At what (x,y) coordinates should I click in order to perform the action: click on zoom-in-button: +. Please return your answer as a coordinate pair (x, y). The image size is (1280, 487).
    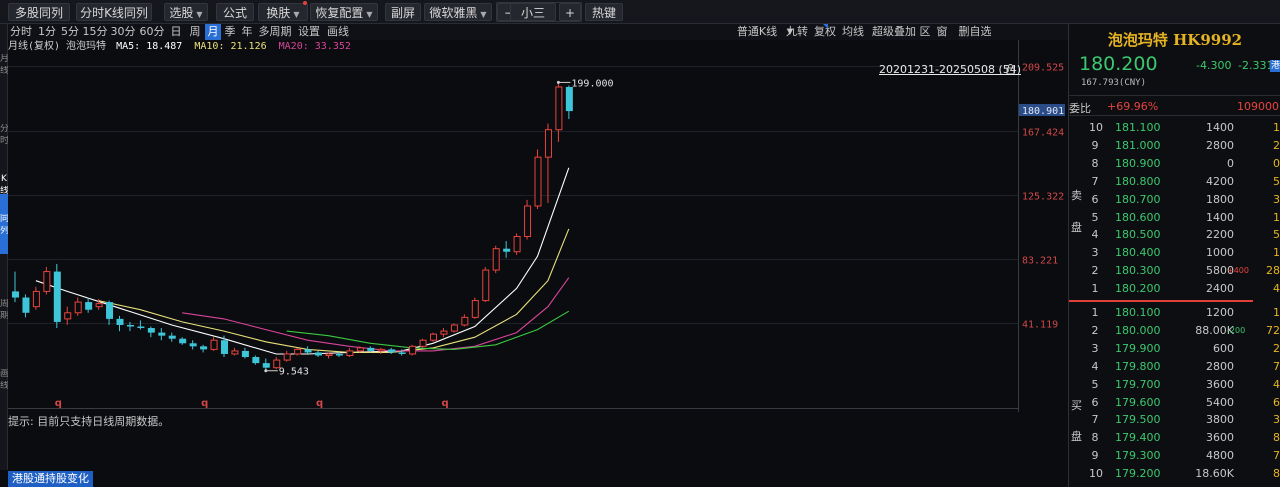
    Looking at the image, I should click on (570, 12).